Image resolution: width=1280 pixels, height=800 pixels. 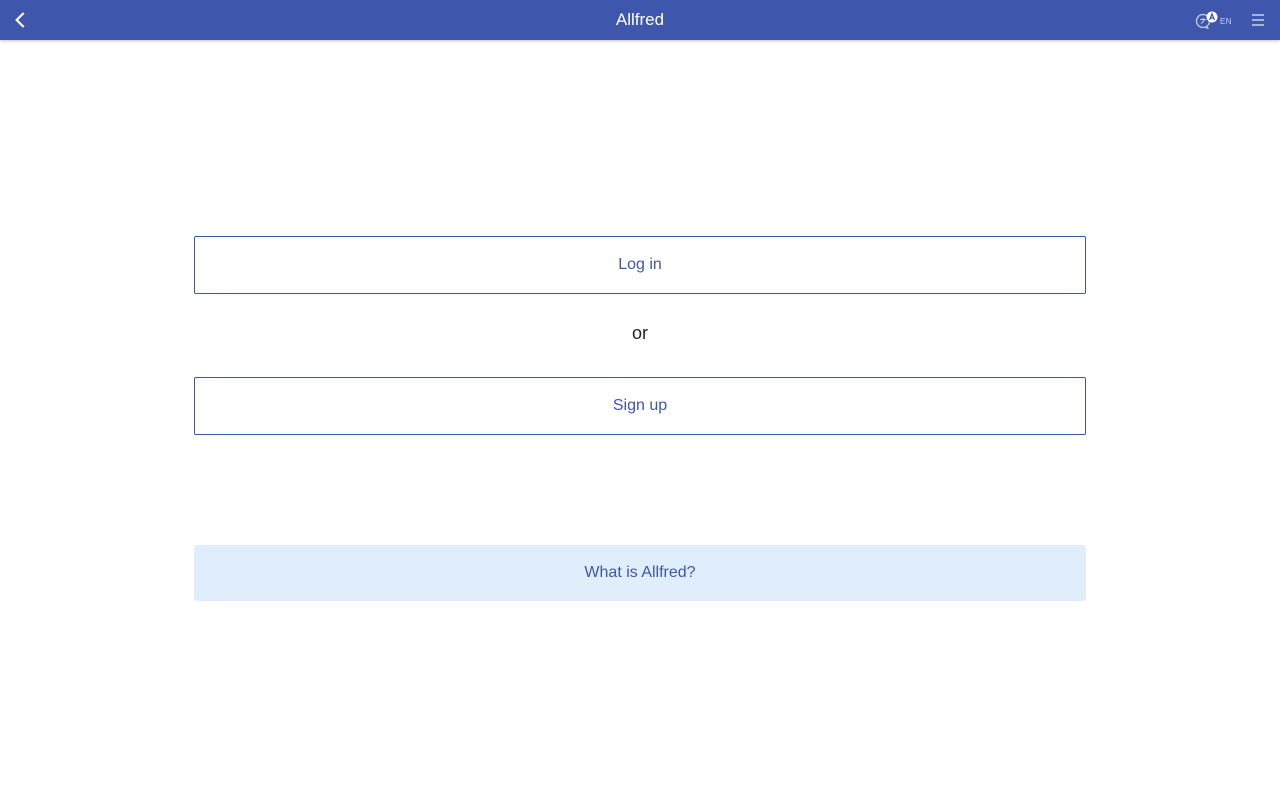 What do you see at coordinates (640, 406) in the screenshot?
I see `signup-button: Sign up` at bounding box center [640, 406].